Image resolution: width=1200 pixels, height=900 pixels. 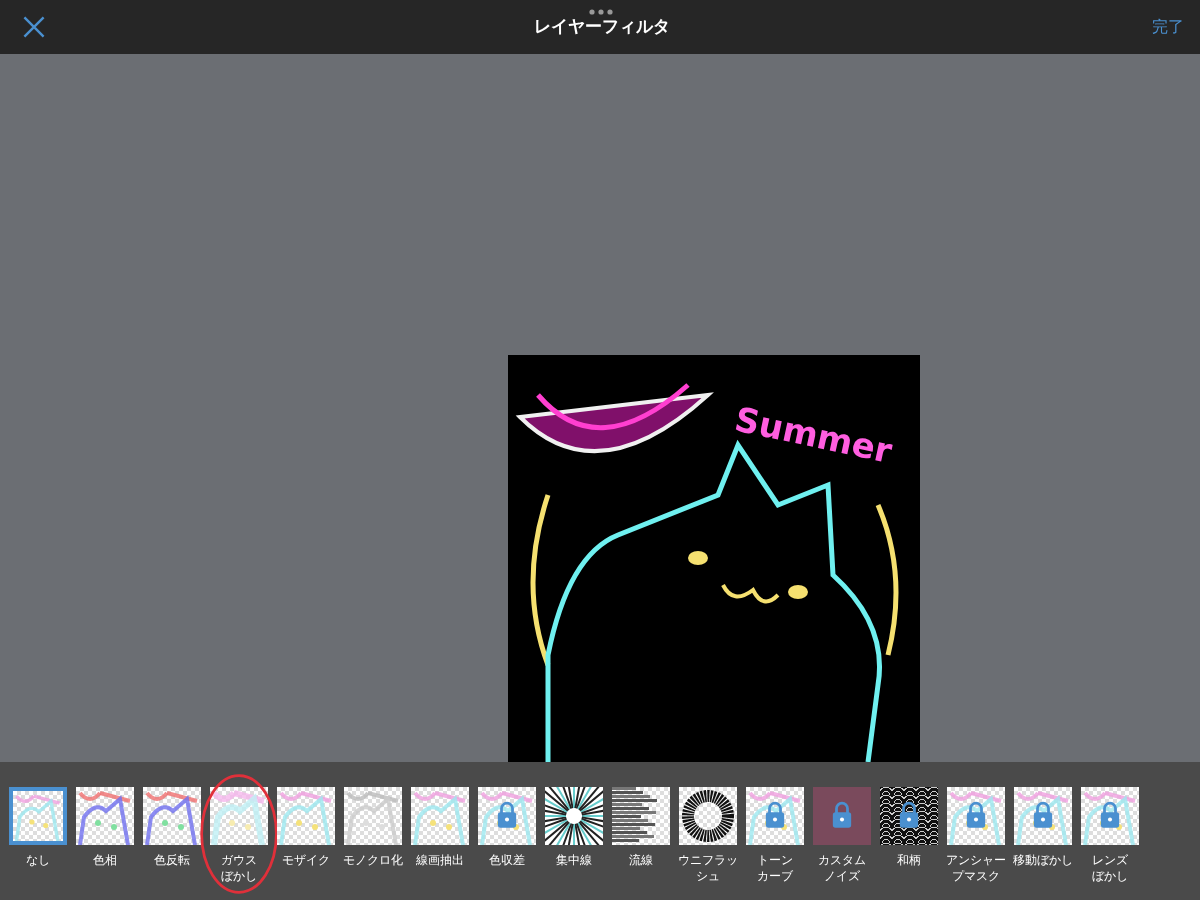 I want to click on filter-label: ガウス, so click(x=239, y=860).